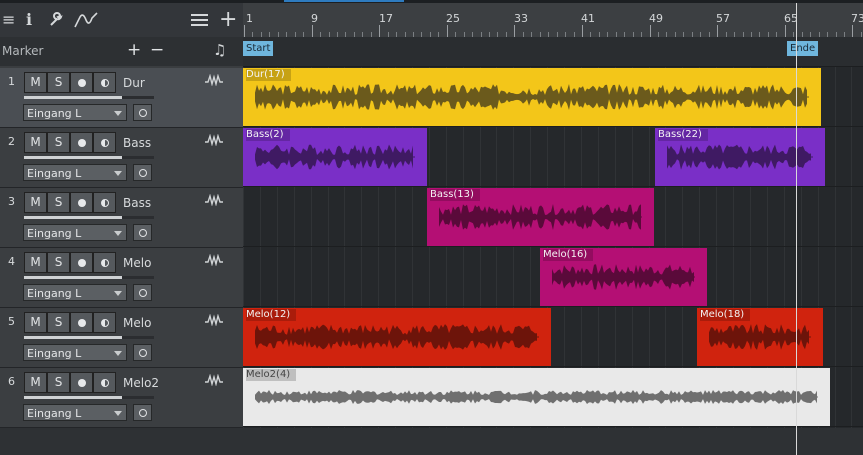  Describe the element at coordinates (532, 97) in the screenshot. I see `audio-event: Dur(17)` at that location.